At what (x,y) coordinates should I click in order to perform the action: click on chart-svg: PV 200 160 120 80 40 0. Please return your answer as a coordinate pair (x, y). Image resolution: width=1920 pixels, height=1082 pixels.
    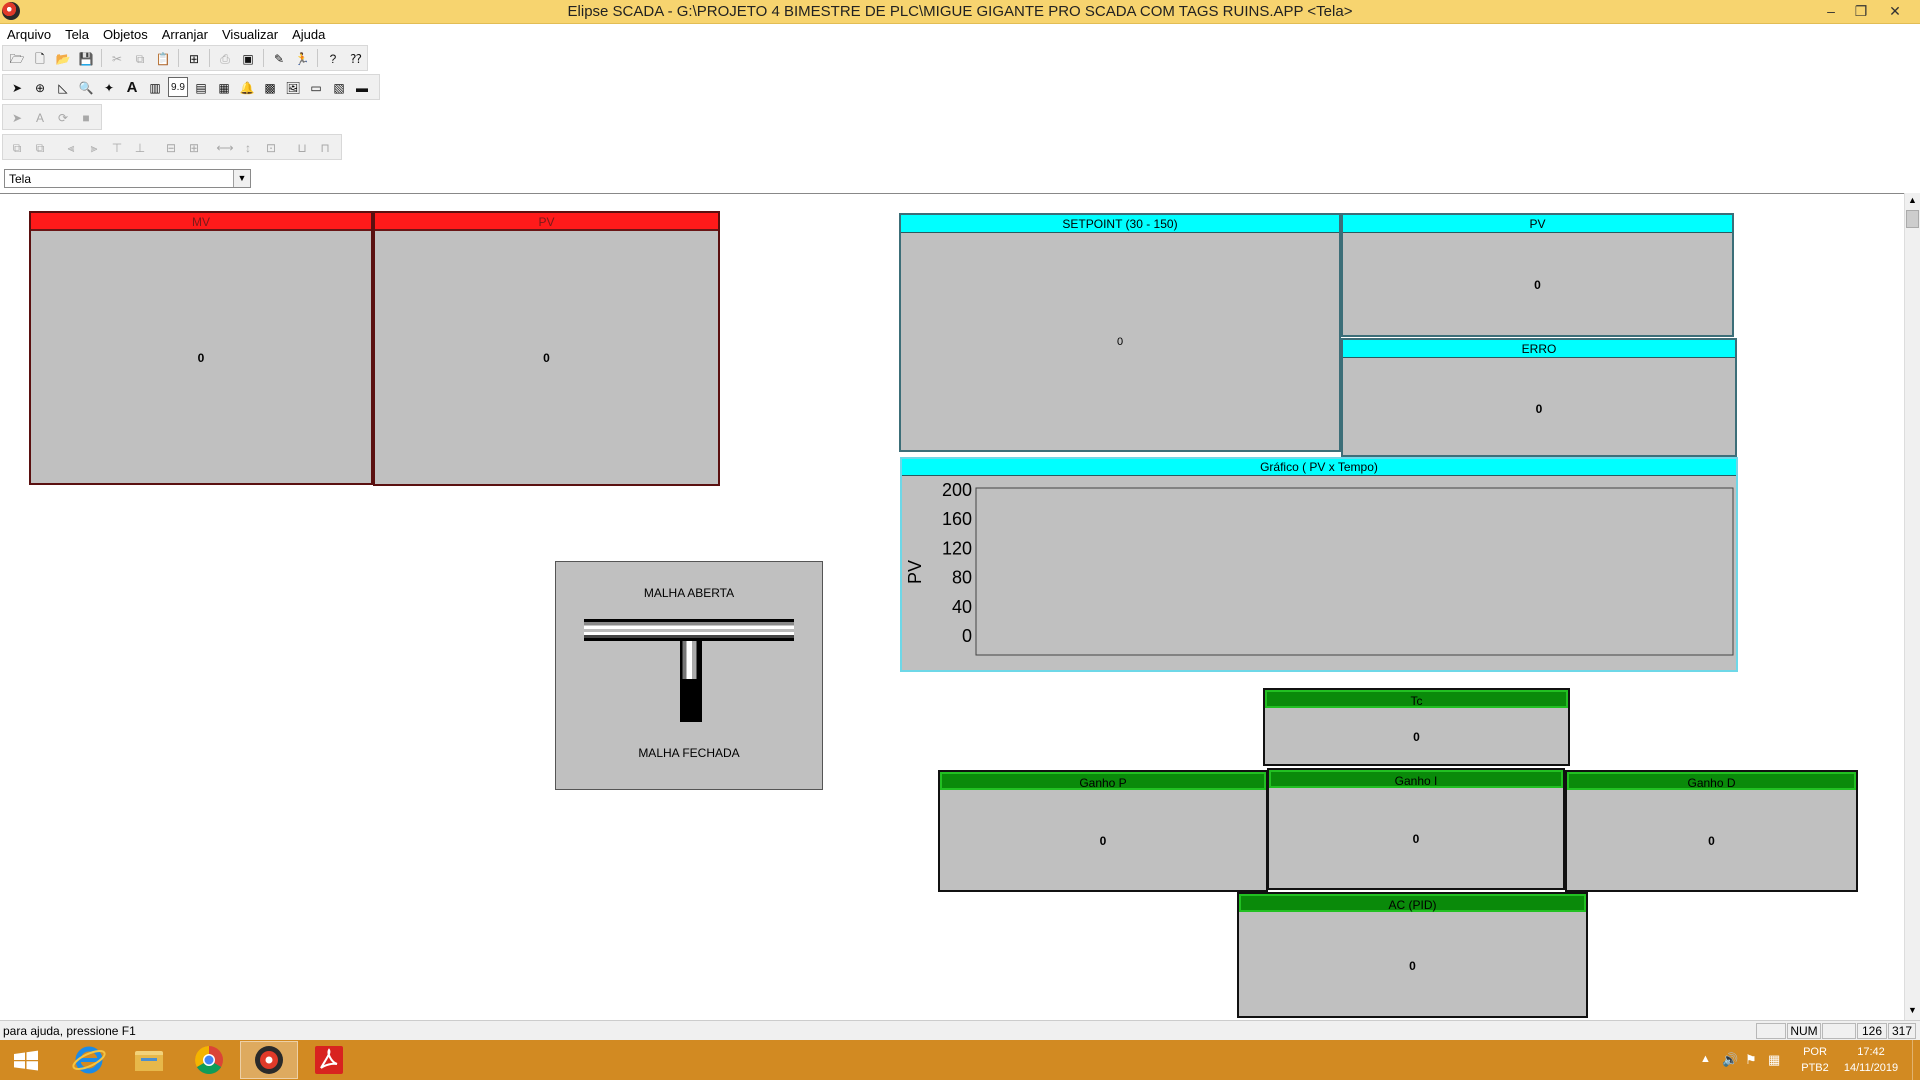
    Looking at the image, I should click on (1319, 568).